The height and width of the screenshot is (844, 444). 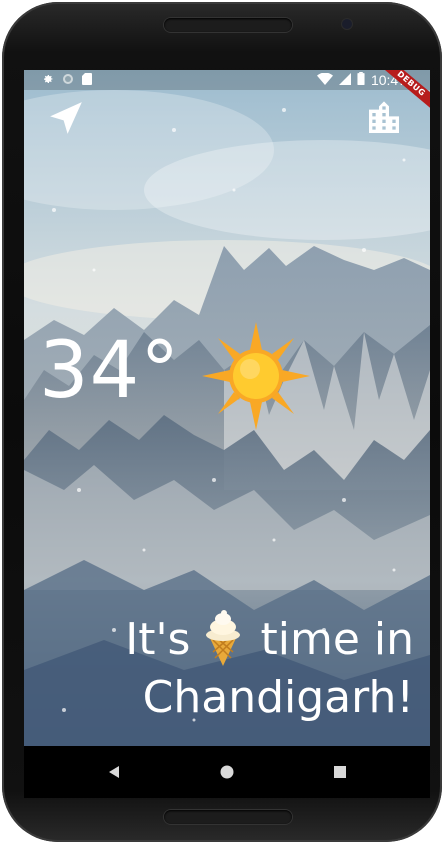 I want to click on weather-message: It's time in Chandigarh!, so click(x=224, y=667).